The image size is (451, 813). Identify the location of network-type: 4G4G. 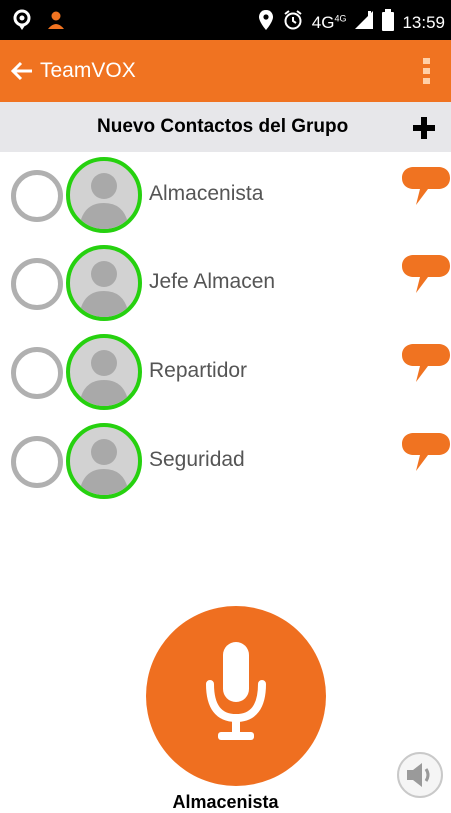
(329, 22).